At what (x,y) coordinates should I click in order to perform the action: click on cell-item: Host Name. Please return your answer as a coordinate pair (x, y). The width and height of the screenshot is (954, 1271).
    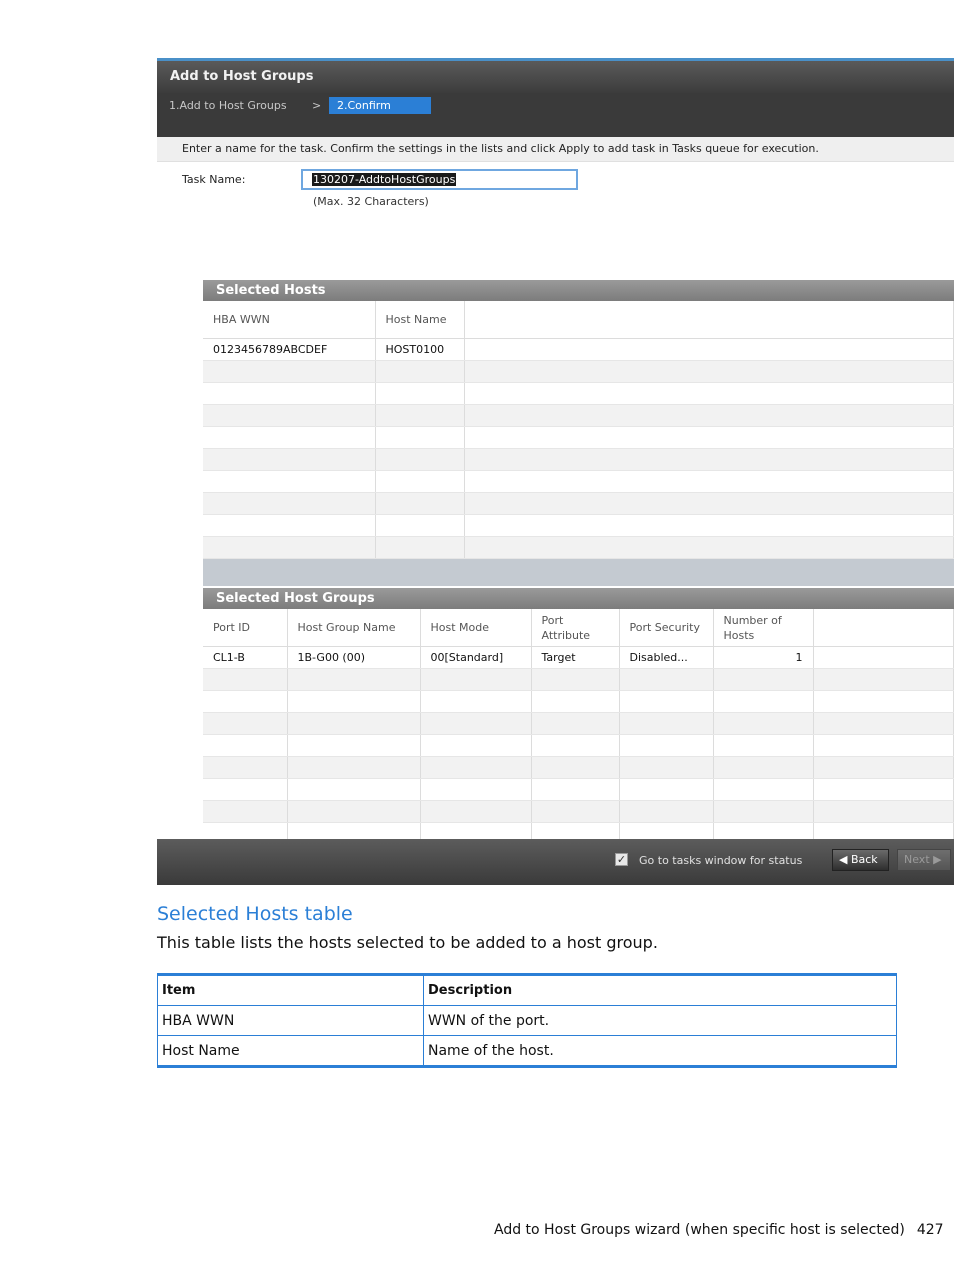
    Looking at the image, I should click on (290, 1051).